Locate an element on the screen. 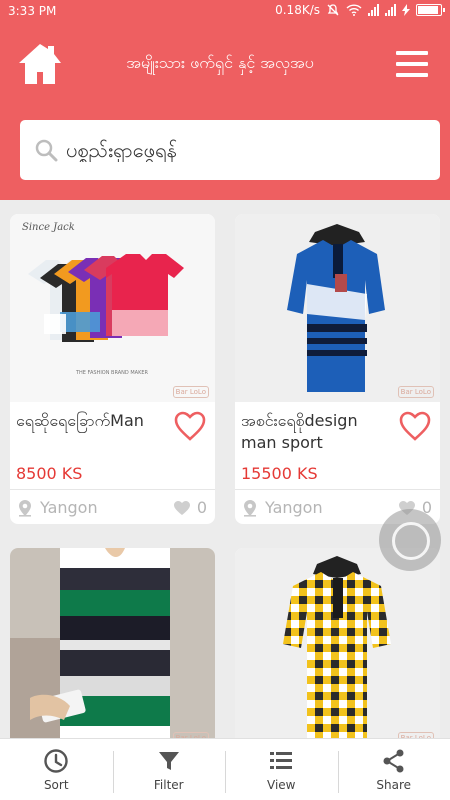 This screenshot has width=450, height=800. product-name: အစင်းရေစိုdesign man sport is located at coordinates (299, 431).